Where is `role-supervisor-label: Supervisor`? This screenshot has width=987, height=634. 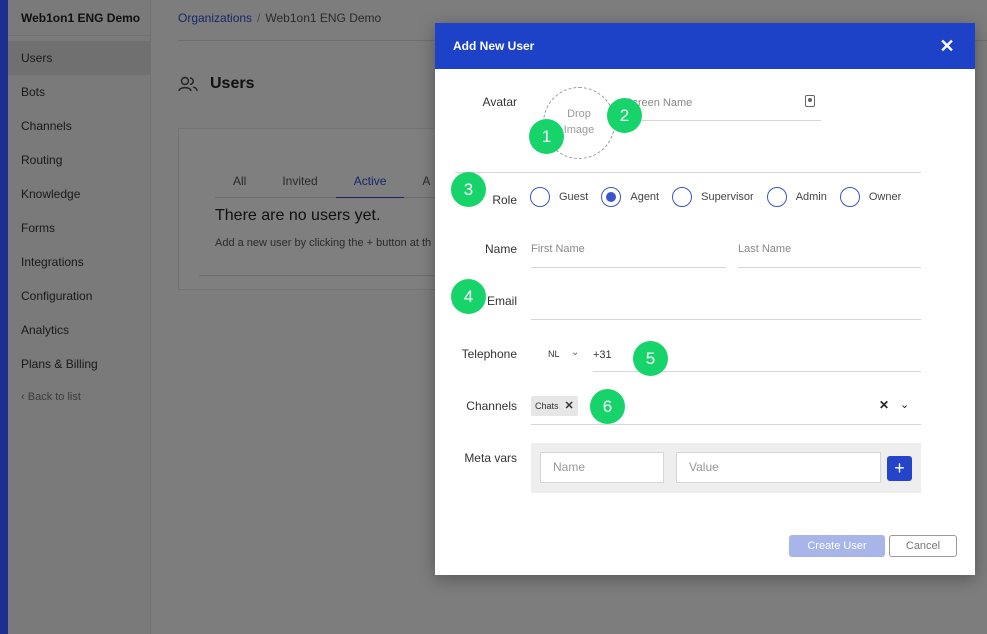 role-supervisor-label: Supervisor is located at coordinates (727, 197).